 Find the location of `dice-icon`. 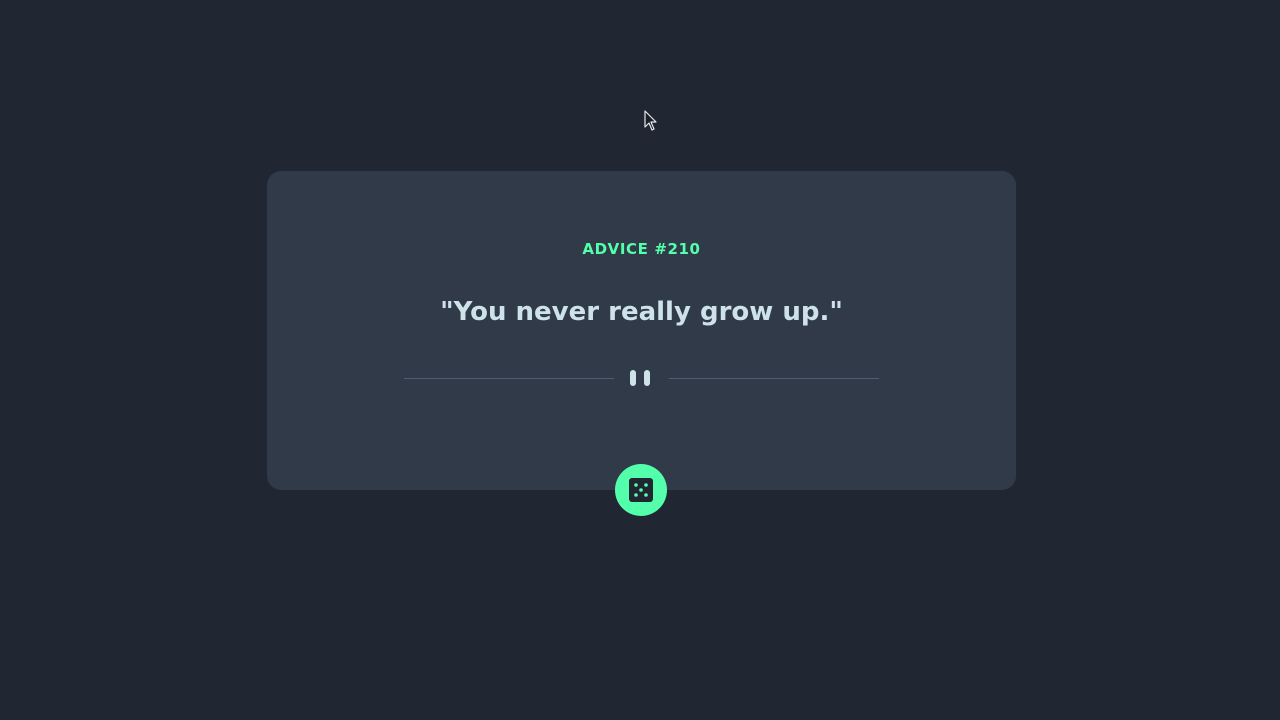

dice-icon is located at coordinates (641, 490).